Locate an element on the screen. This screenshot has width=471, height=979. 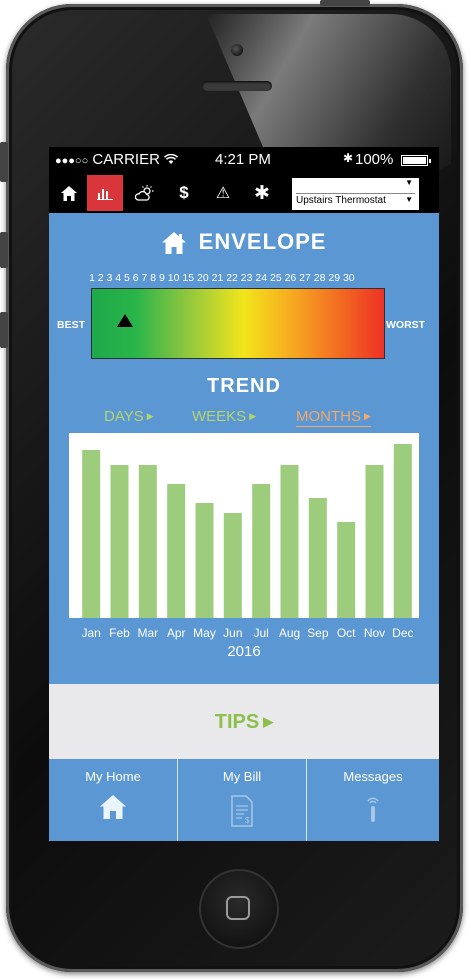
tab-months: MONTHS ▶ is located at coordinates (333, 417).